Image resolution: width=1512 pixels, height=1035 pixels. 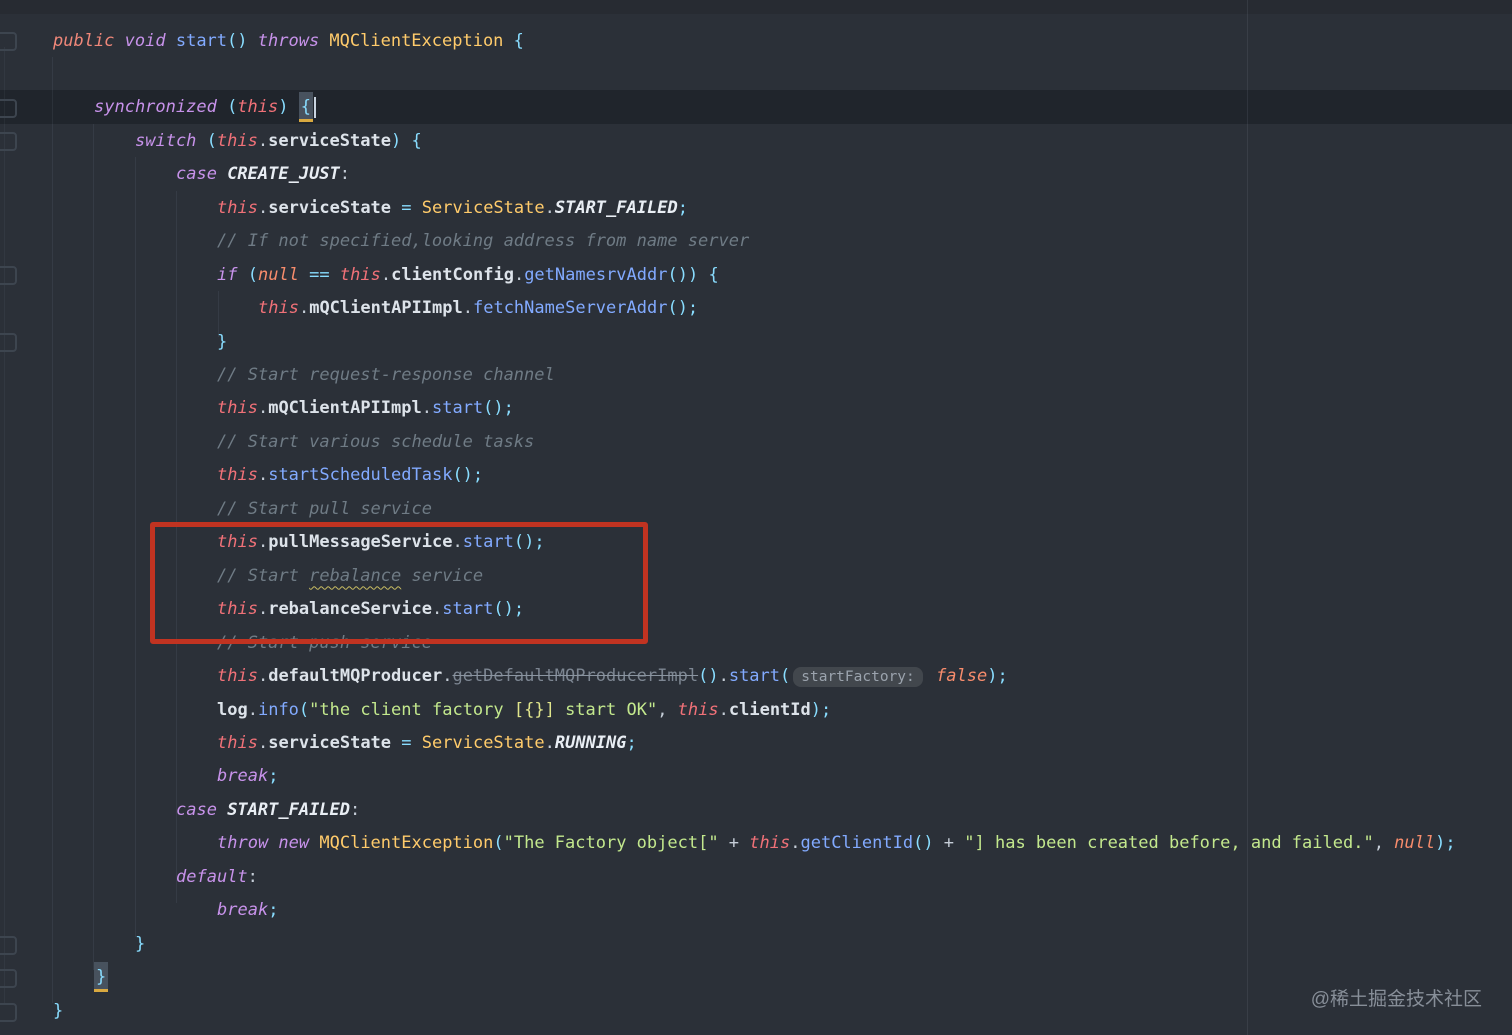 What do you see at coordinates (289, 809) in the screenshot?
I see `code-token: START_FAILED` at bounding box center [289, 809].